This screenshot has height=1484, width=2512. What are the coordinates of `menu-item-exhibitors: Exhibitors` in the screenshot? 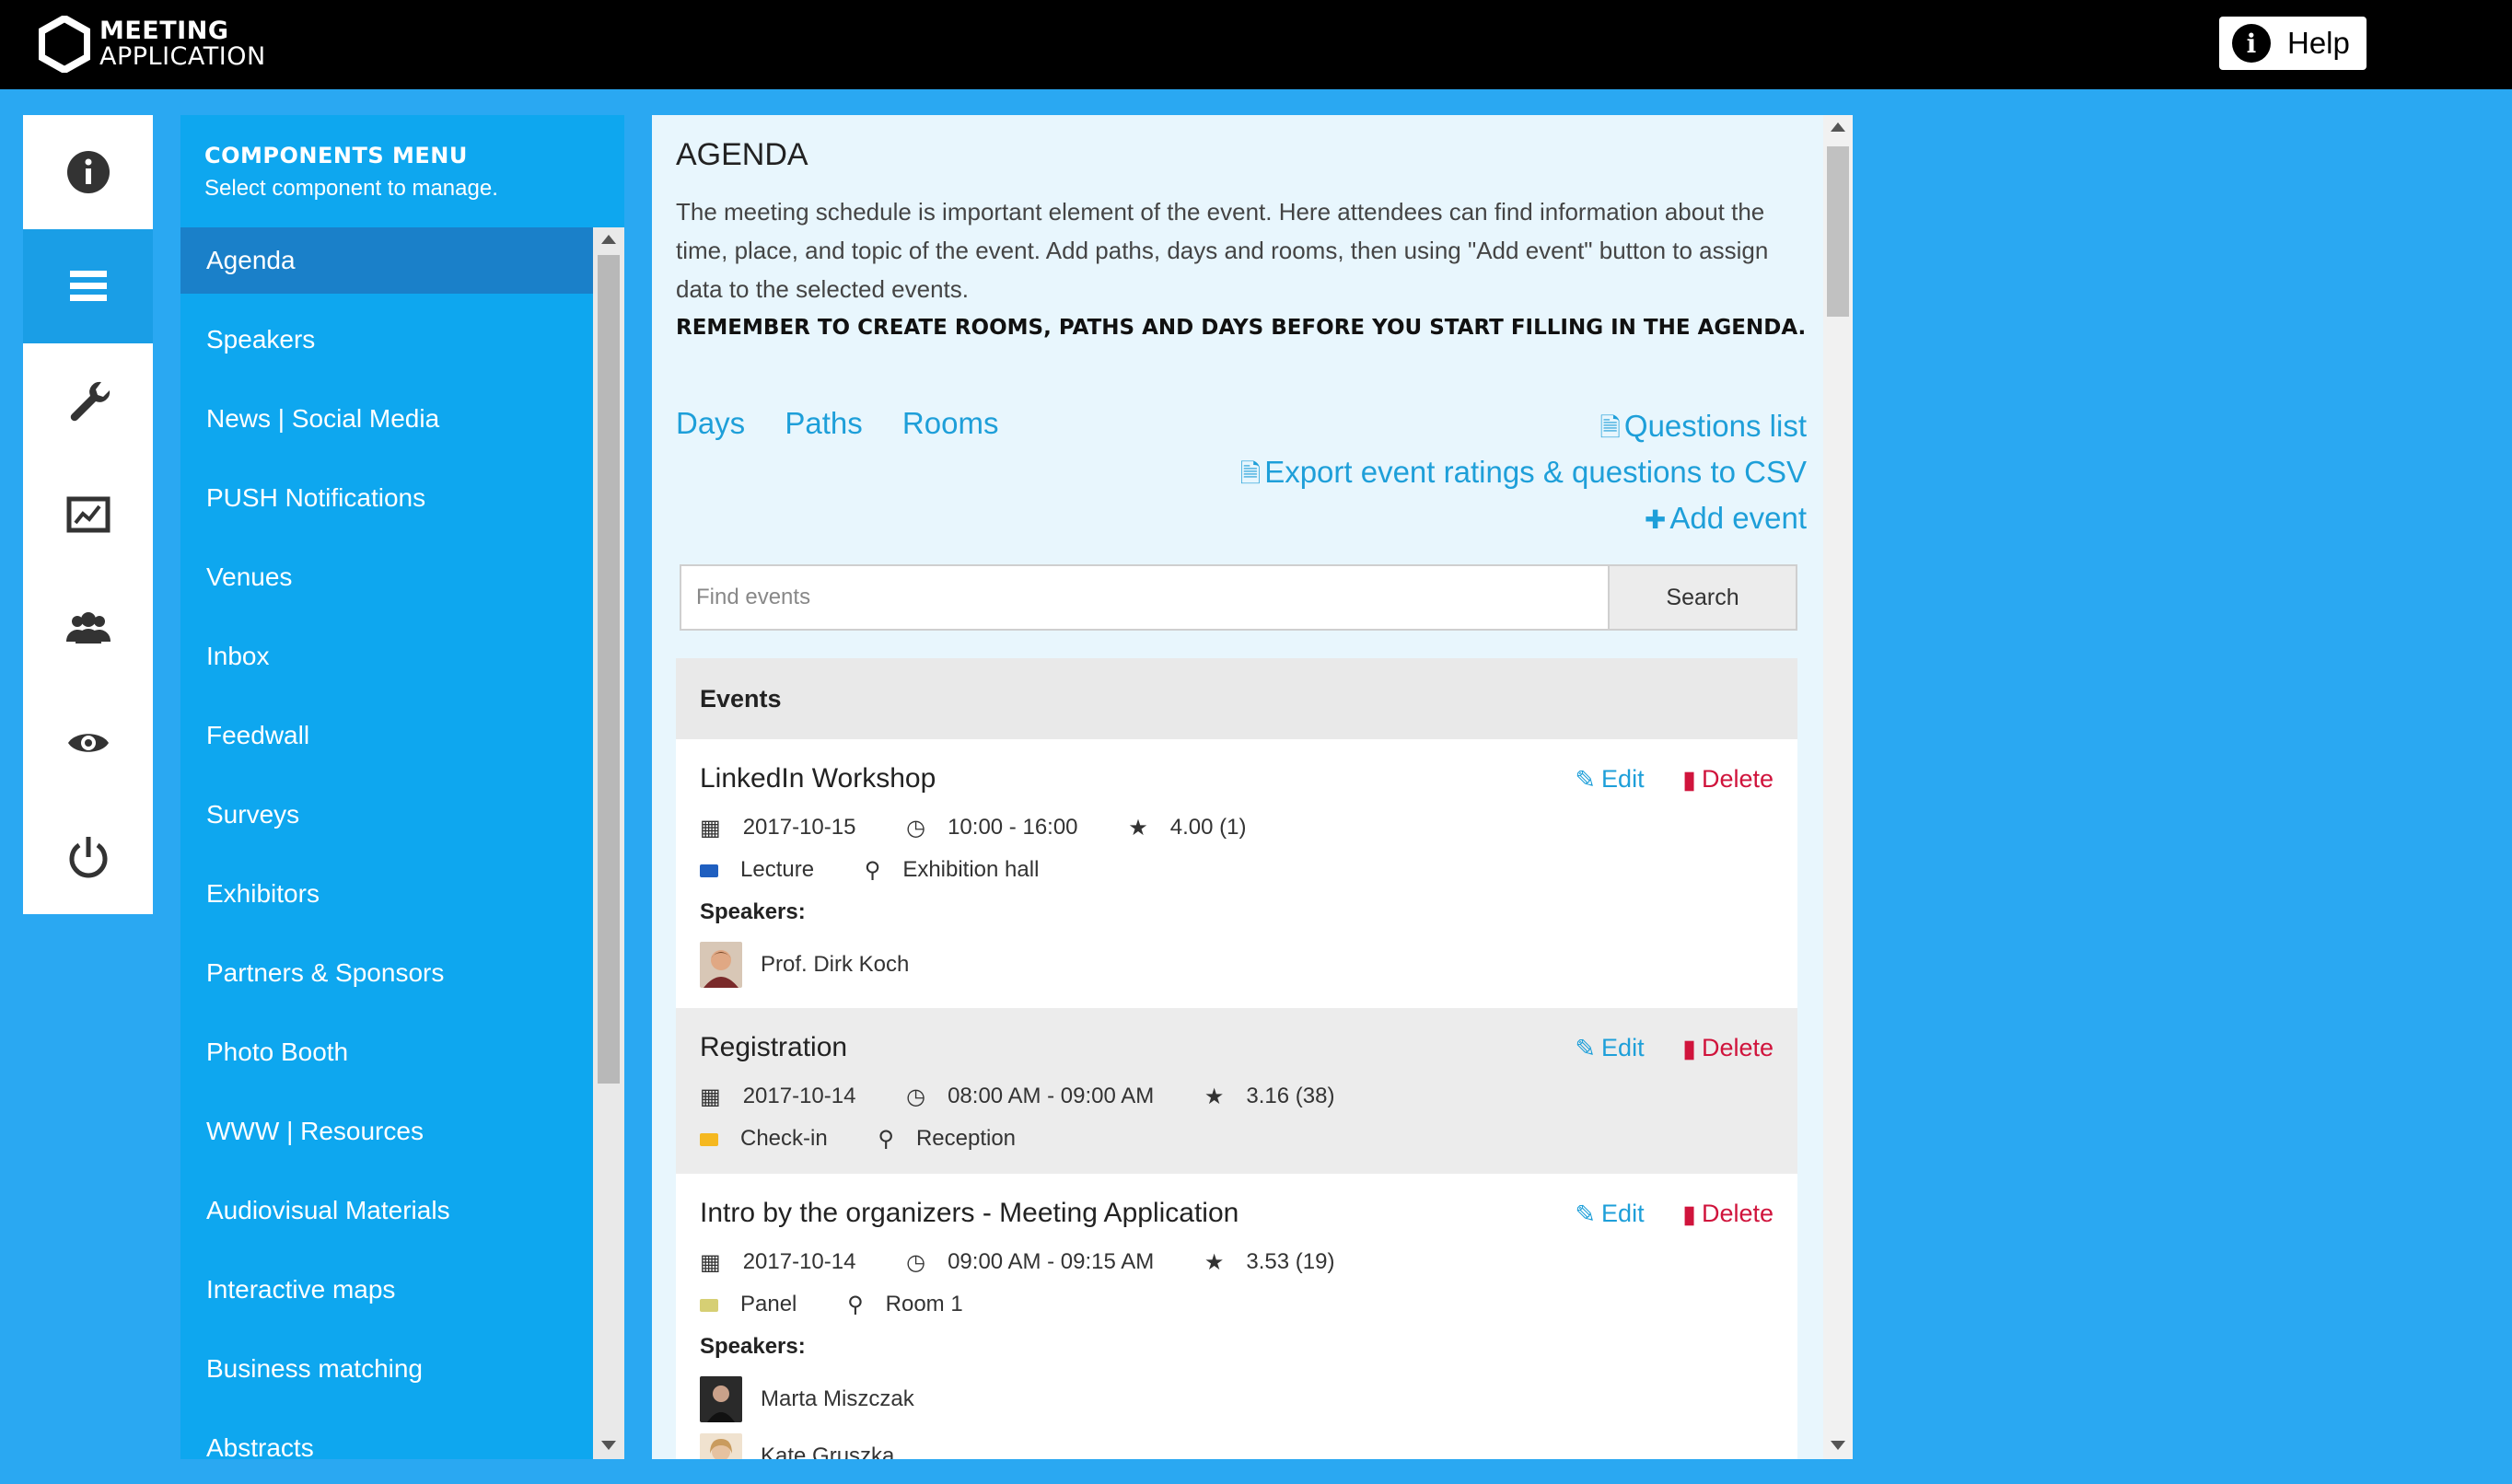 It's located at (386, 900).